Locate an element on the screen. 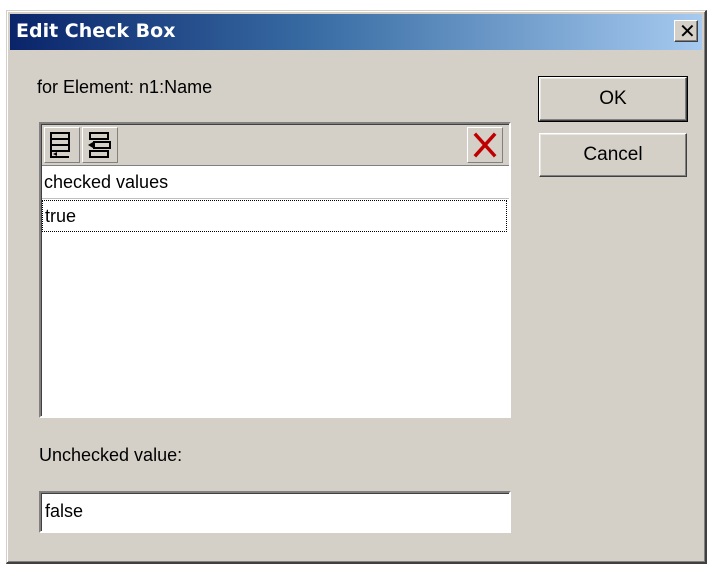 Image resolution: width=710 pixels, height=565 pixels. title-bar: Edit Check Box ✕ is located at coordinates (356, 32).